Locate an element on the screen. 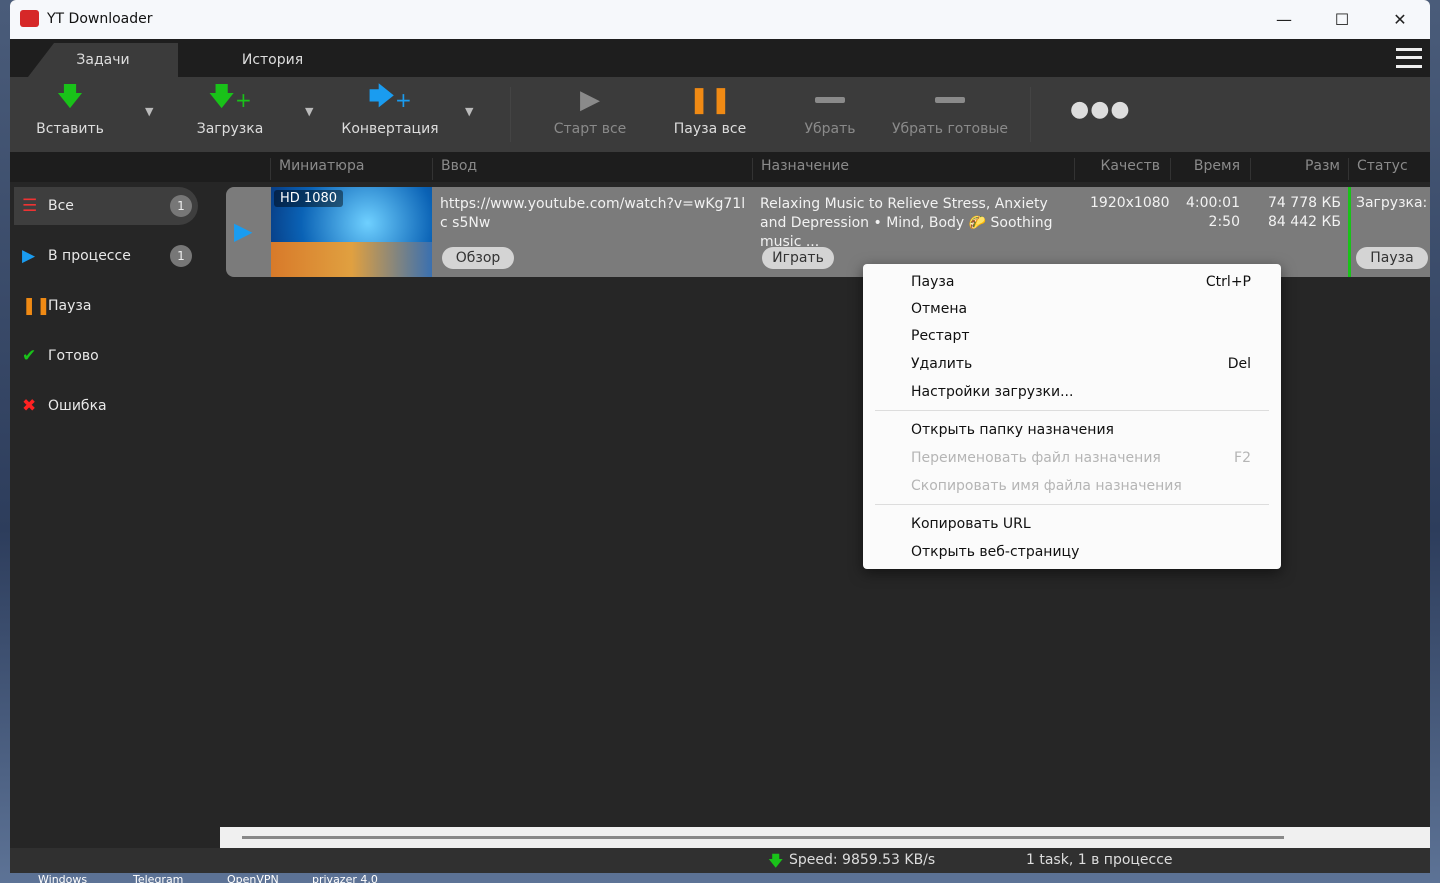  download-dropdown: ▼ is located at coordinates (309, 111).